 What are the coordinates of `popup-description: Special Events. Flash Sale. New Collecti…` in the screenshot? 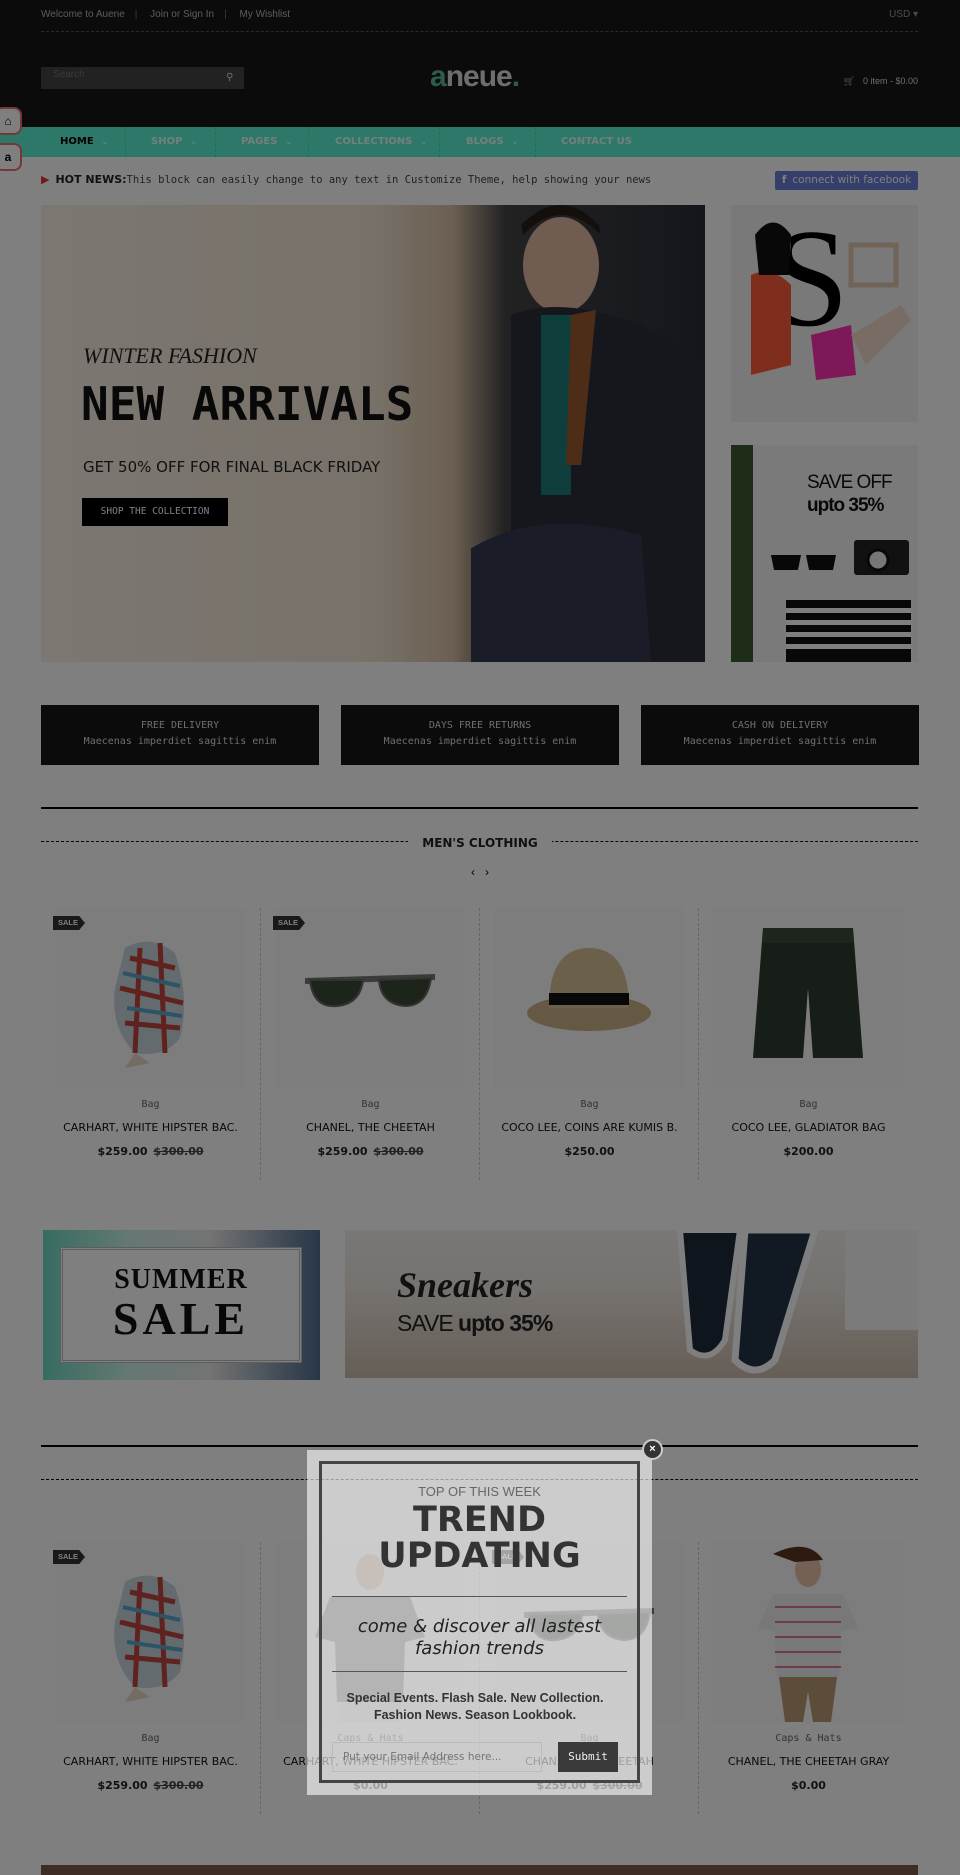 It's located at (475, 1706).